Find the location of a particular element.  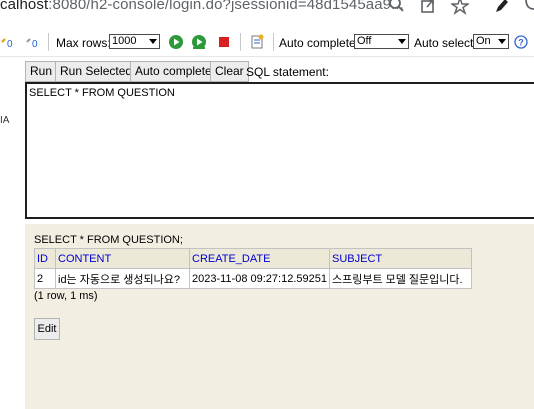

run-button: Run is located at coordinates (41, 71).